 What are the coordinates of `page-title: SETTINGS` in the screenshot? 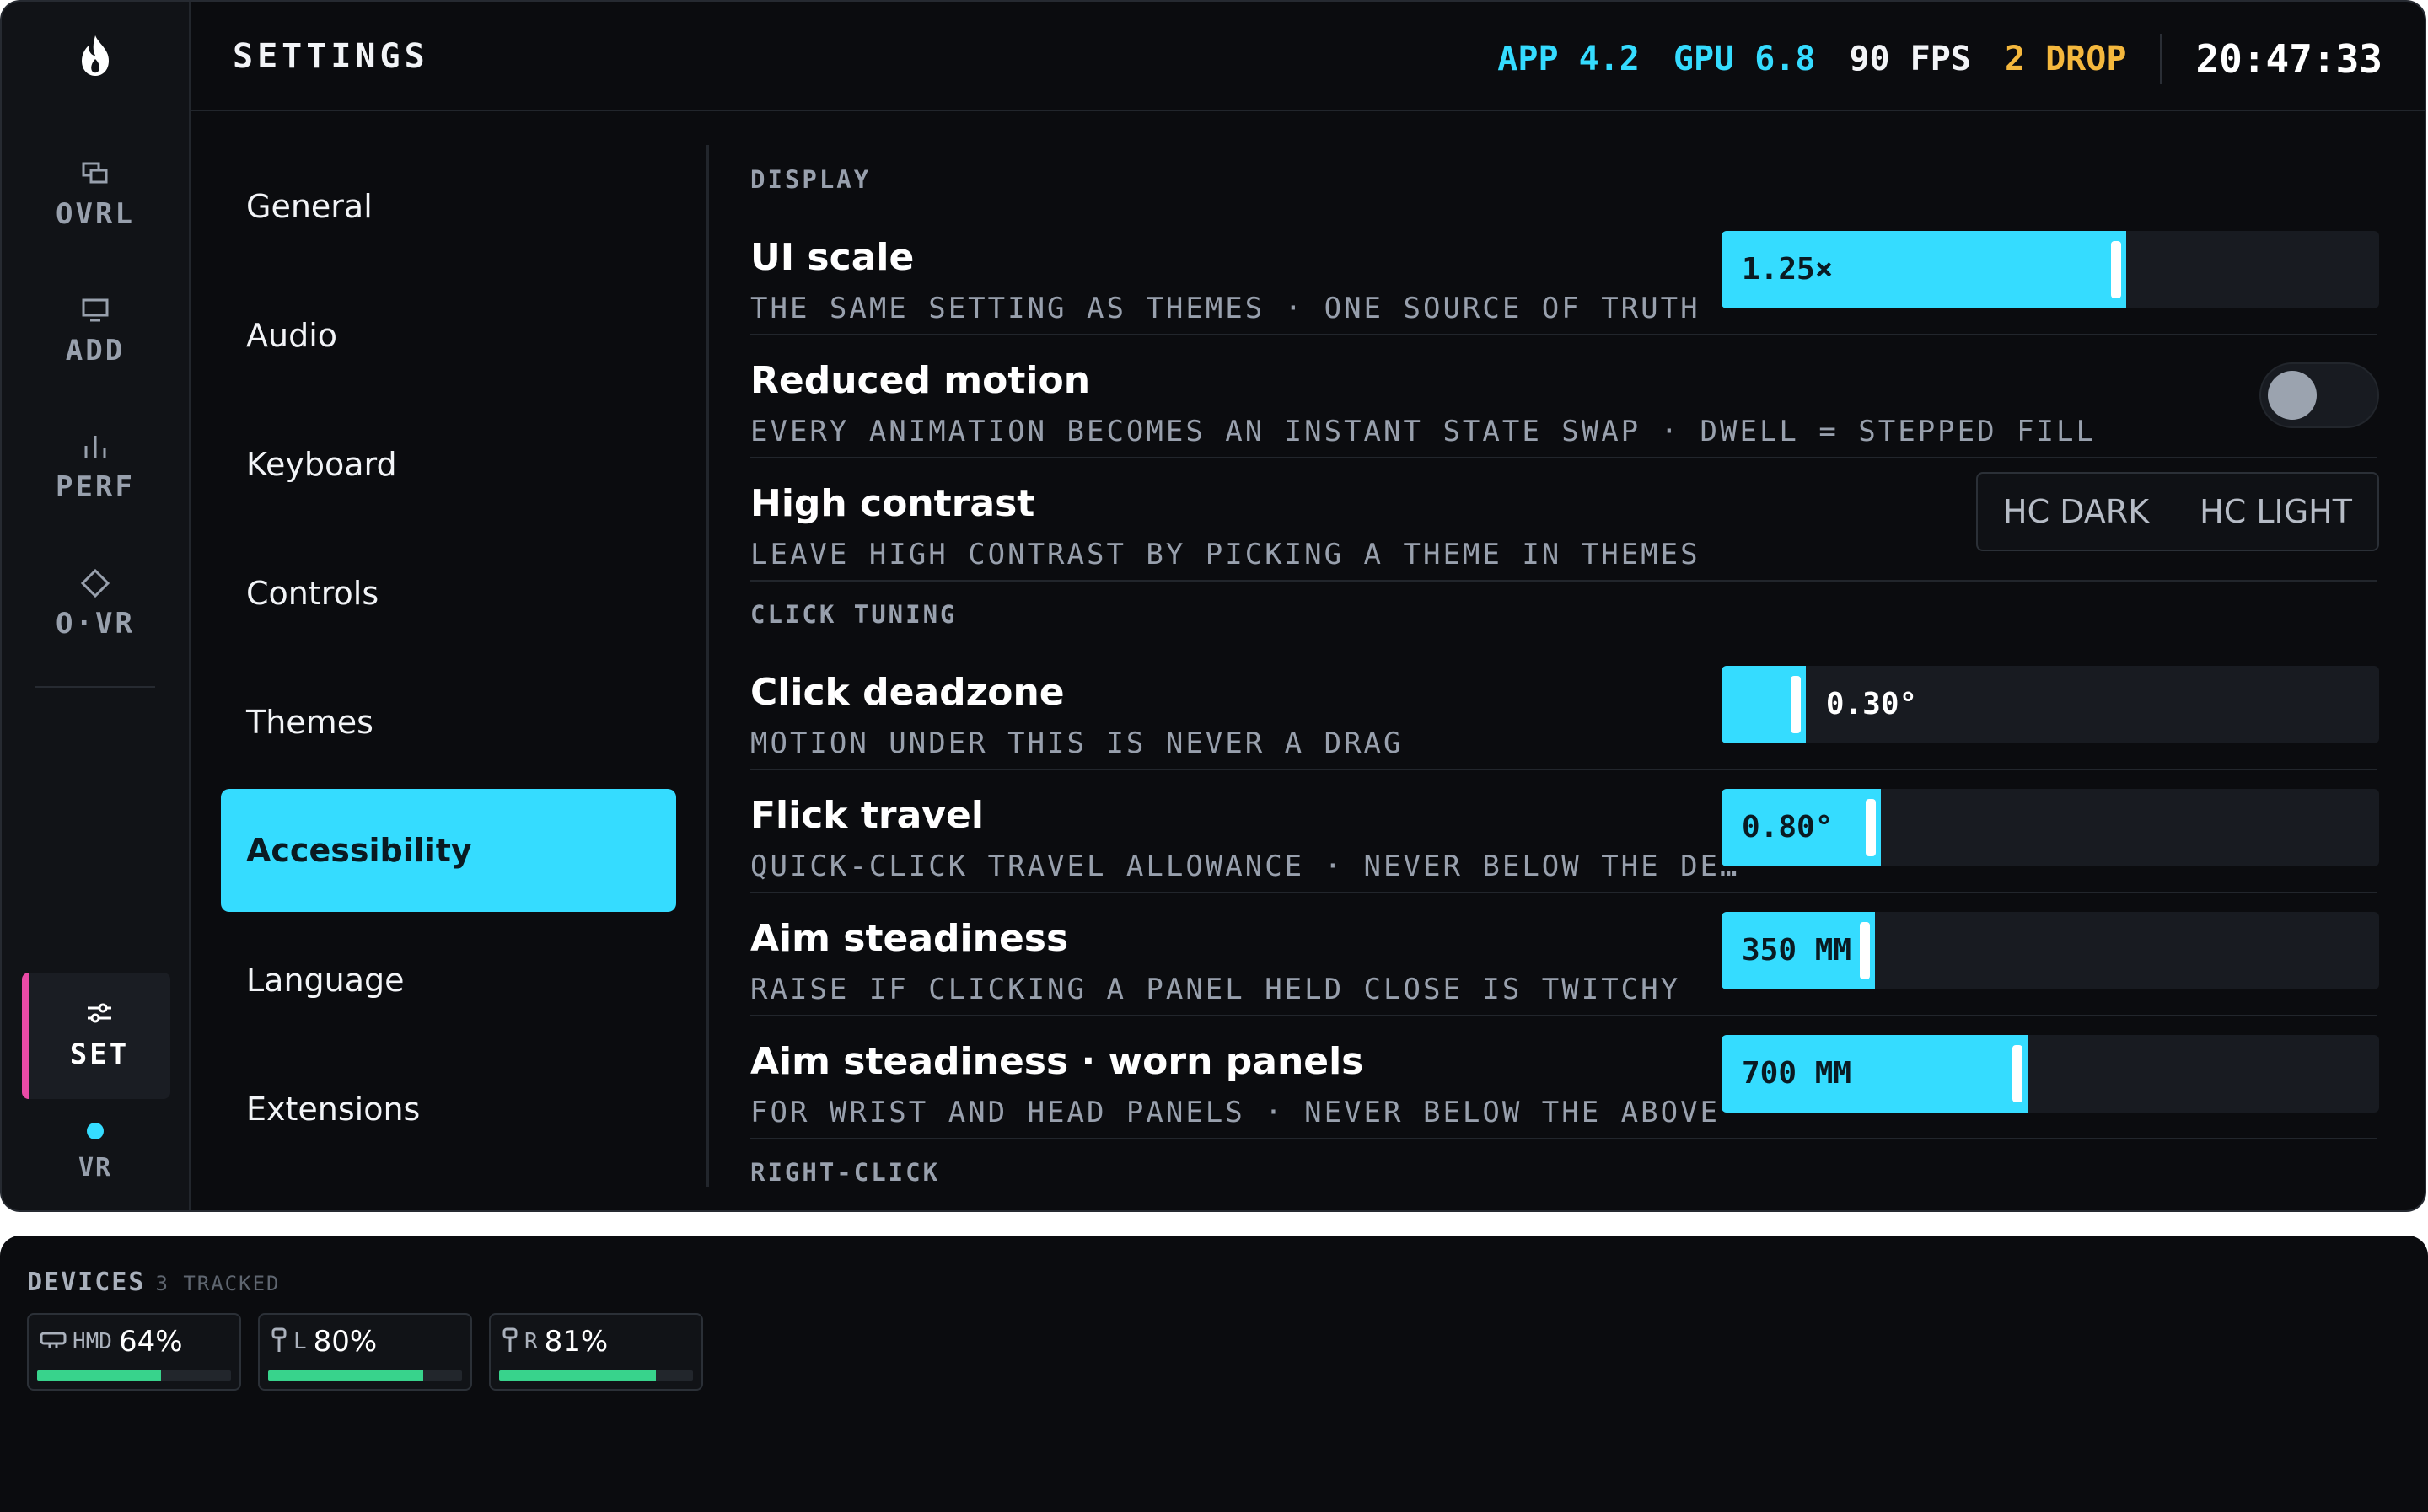 It's located at (331, 57).